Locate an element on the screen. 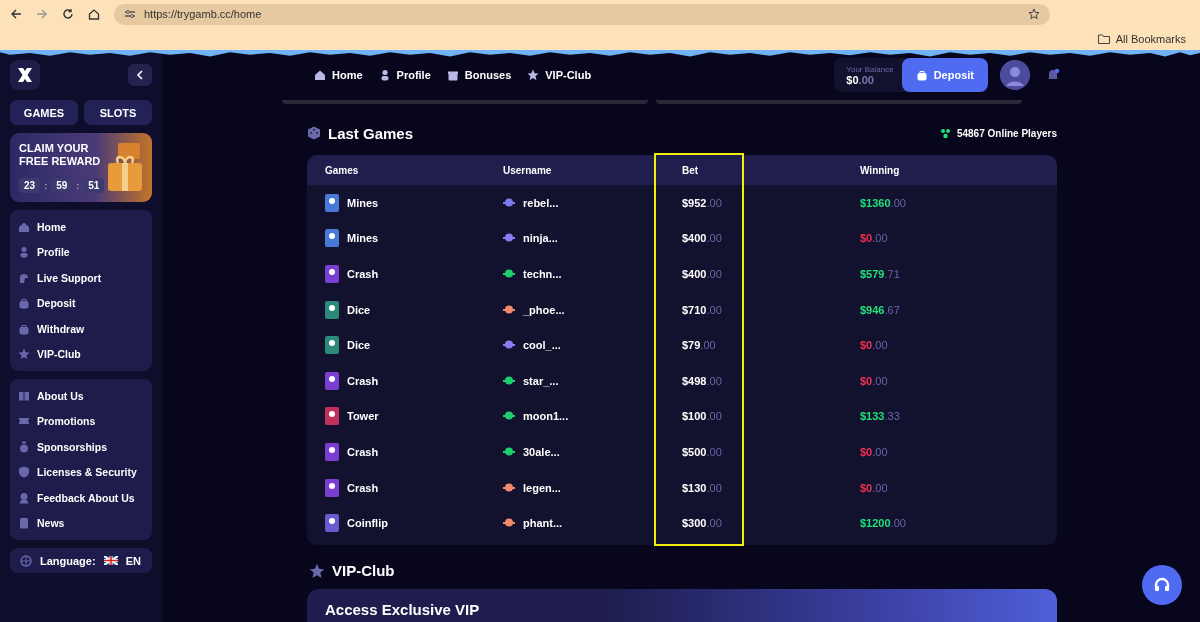  reward-banner: CLAIM YOUR FREE REWARD 23 : 59 : 51 is located at coordinates (81, 167).